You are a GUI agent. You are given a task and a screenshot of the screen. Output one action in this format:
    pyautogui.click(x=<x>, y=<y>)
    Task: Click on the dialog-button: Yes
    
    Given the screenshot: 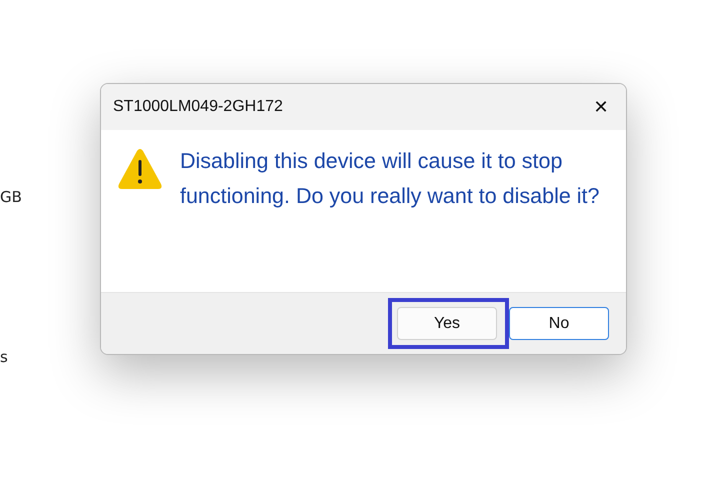 What is the action you would take?
    pyautogui.click(x=447, y=323)
    